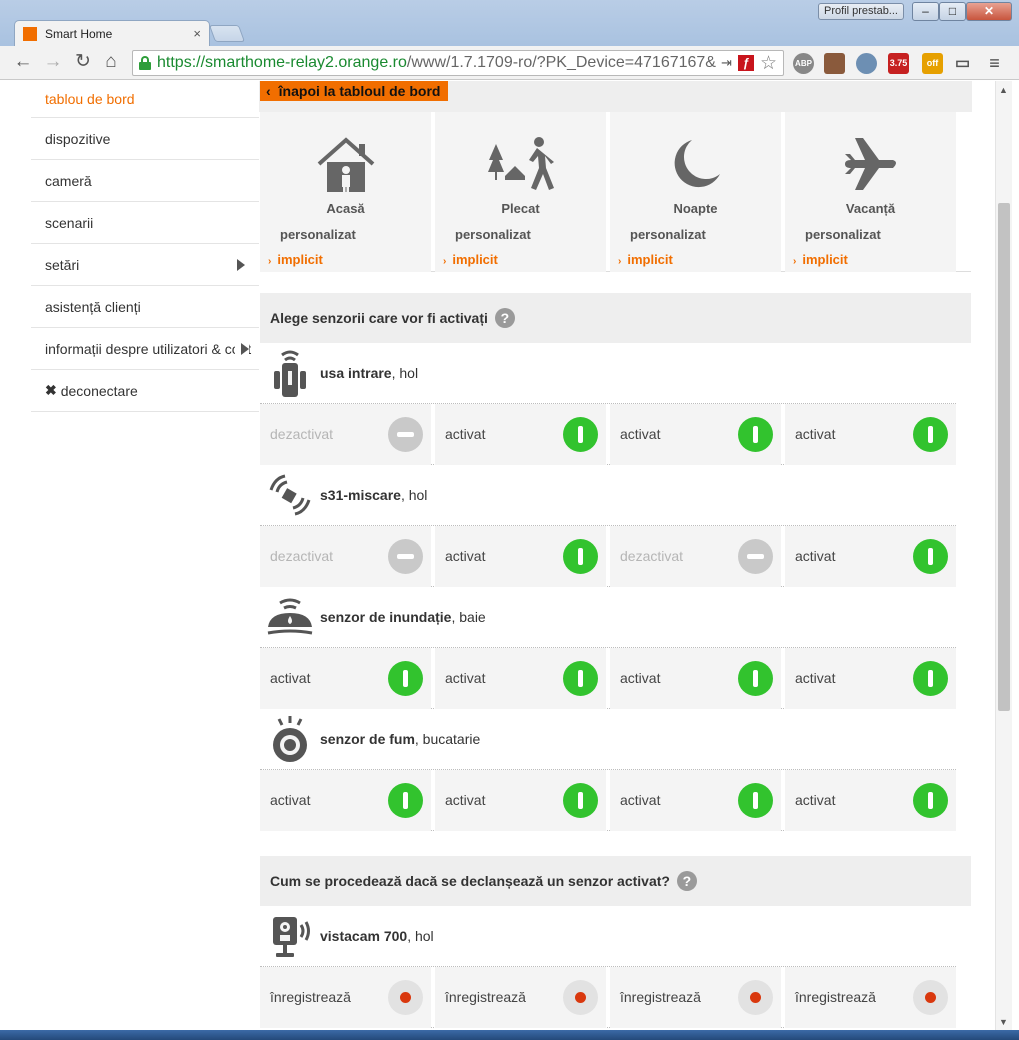  I want to click on scrollbar-thumb, so click(1004, 457).